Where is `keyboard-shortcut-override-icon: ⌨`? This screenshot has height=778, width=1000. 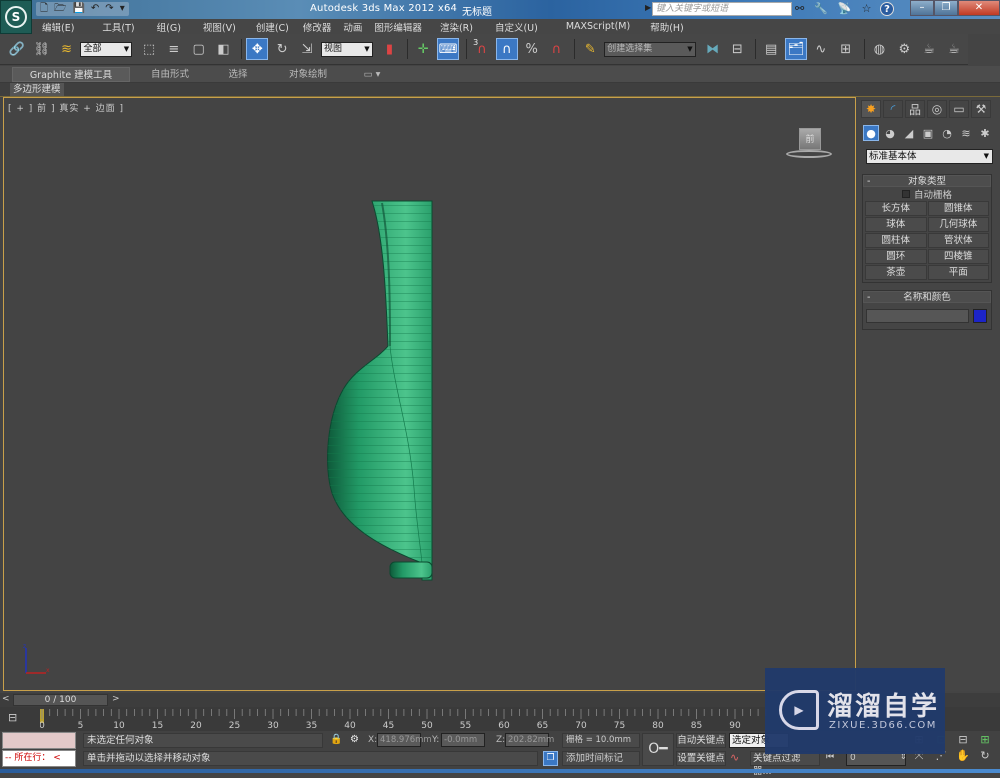 keyboard-shortcut-override-icon: ⌨ is located at coordinates (448, 49).